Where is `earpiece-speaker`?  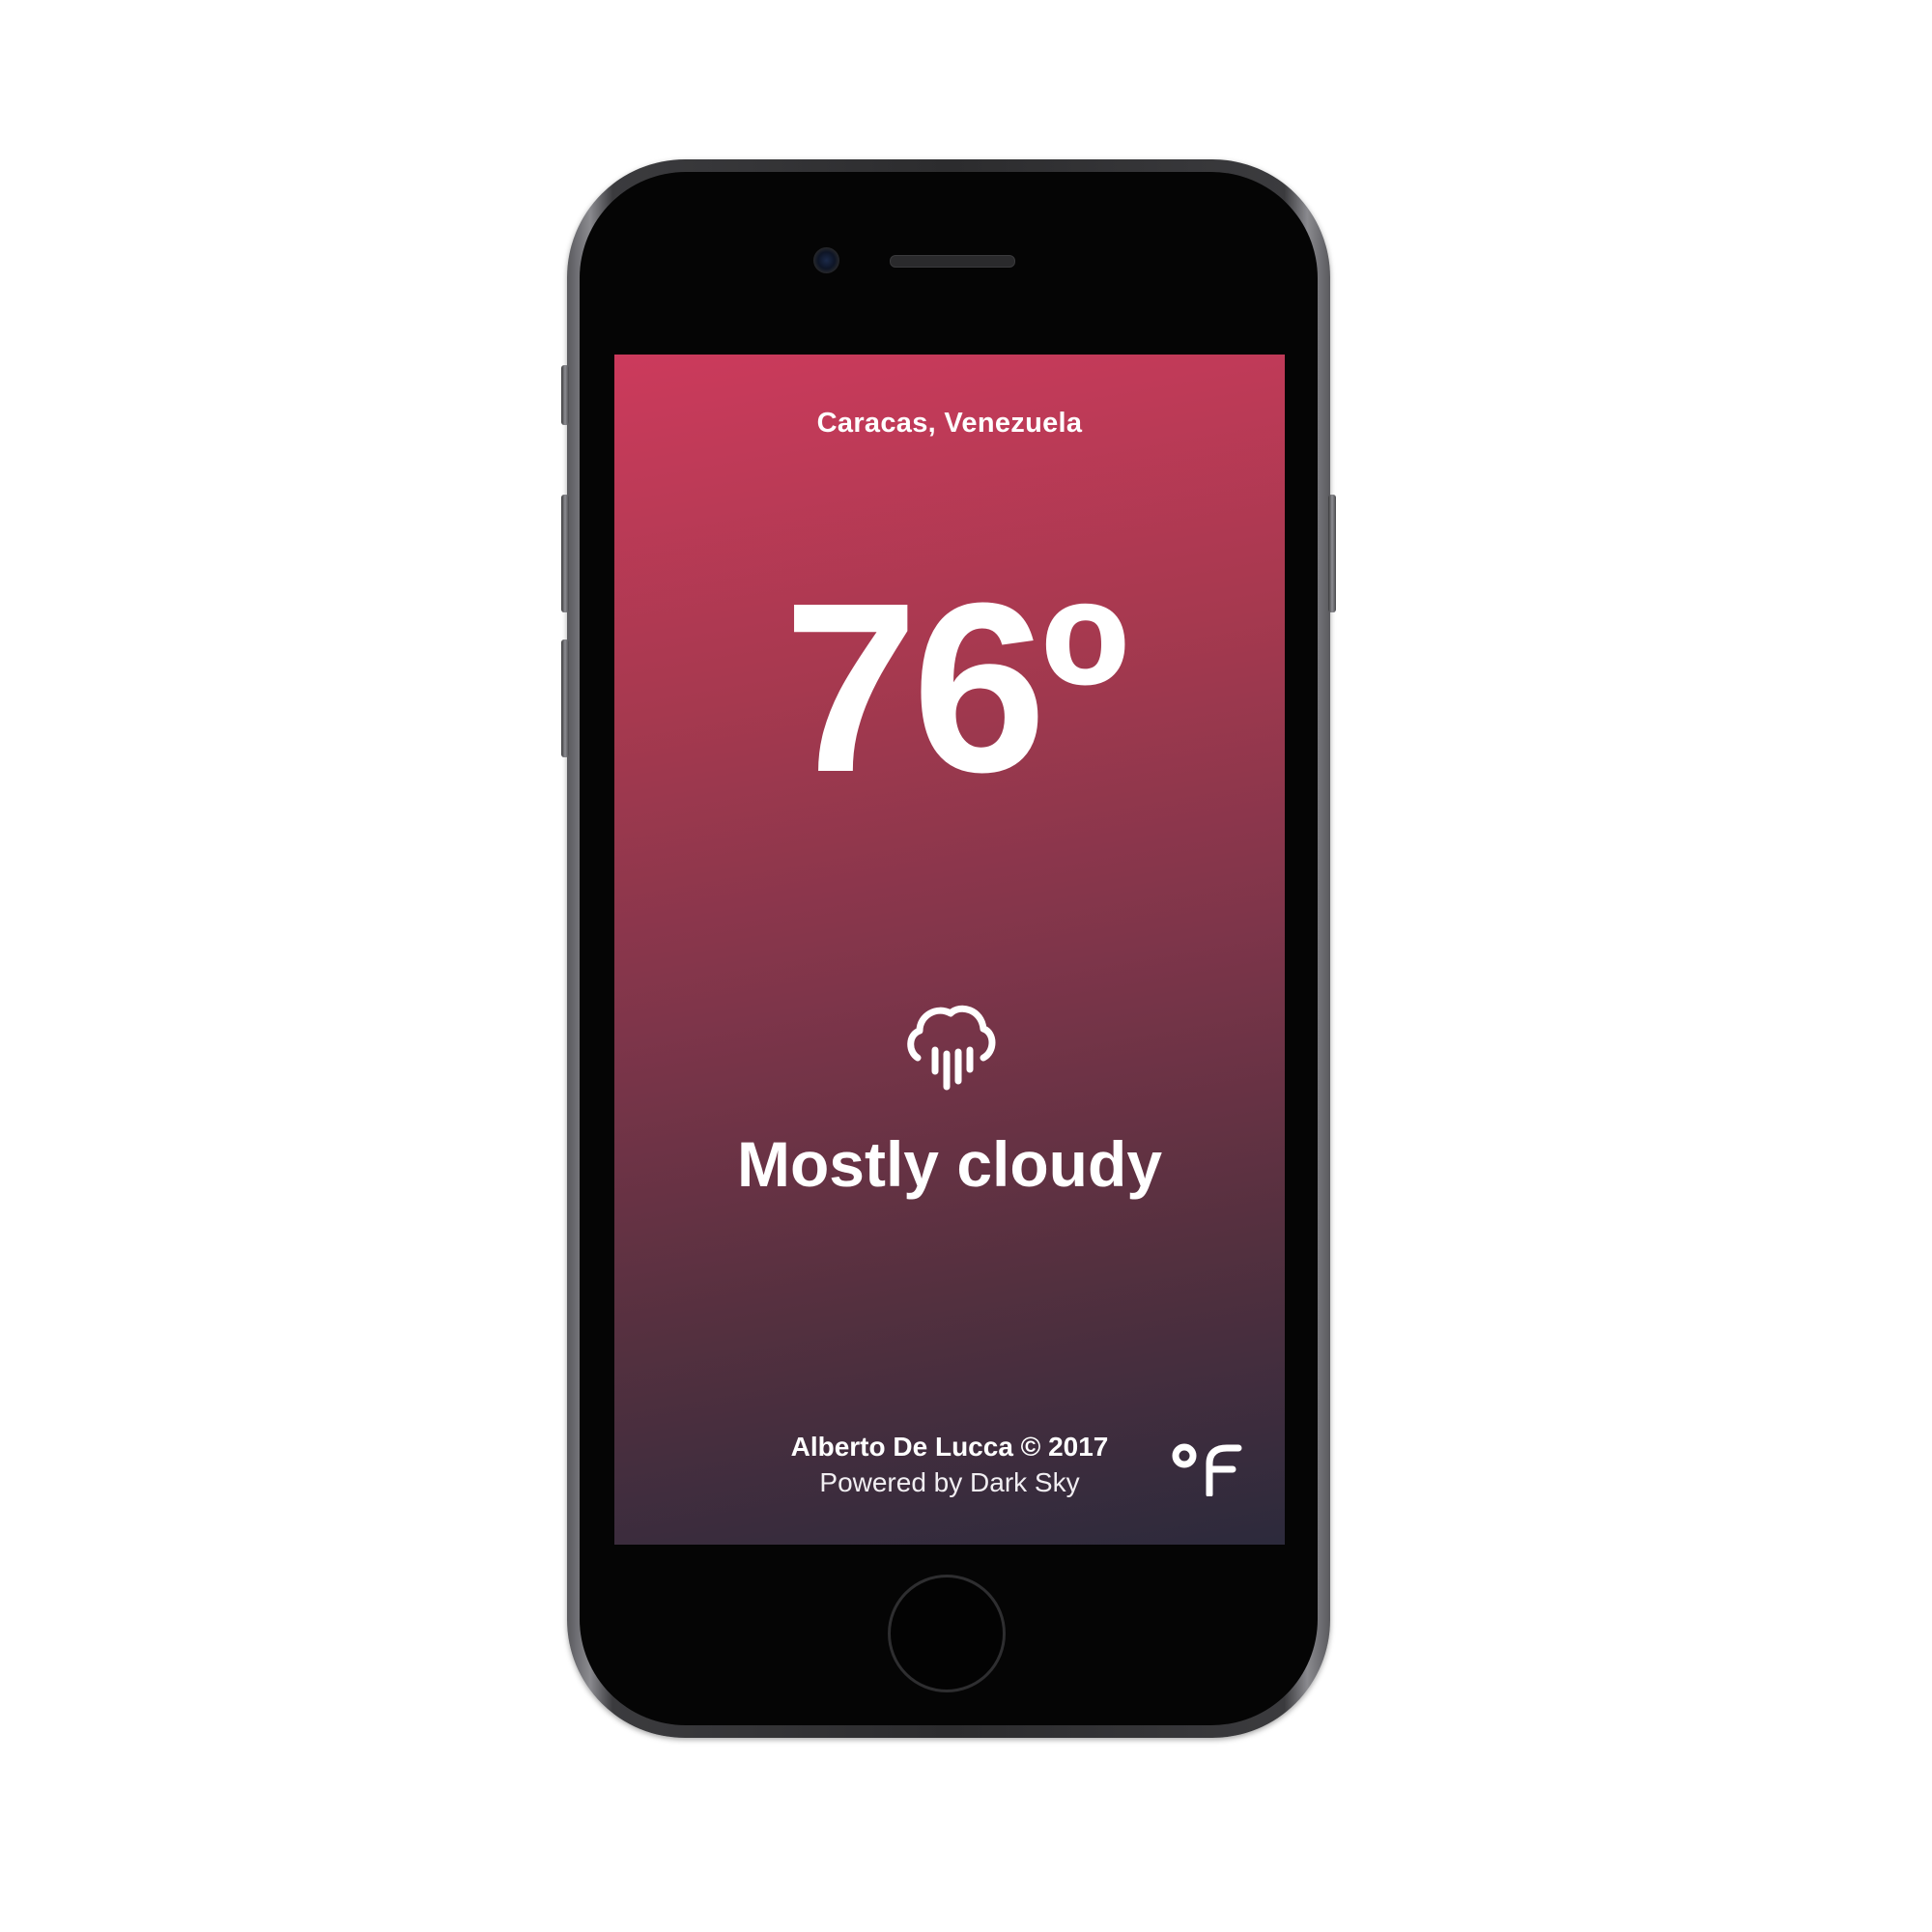 earpiece-speaker is located at coordinates (952, 261).